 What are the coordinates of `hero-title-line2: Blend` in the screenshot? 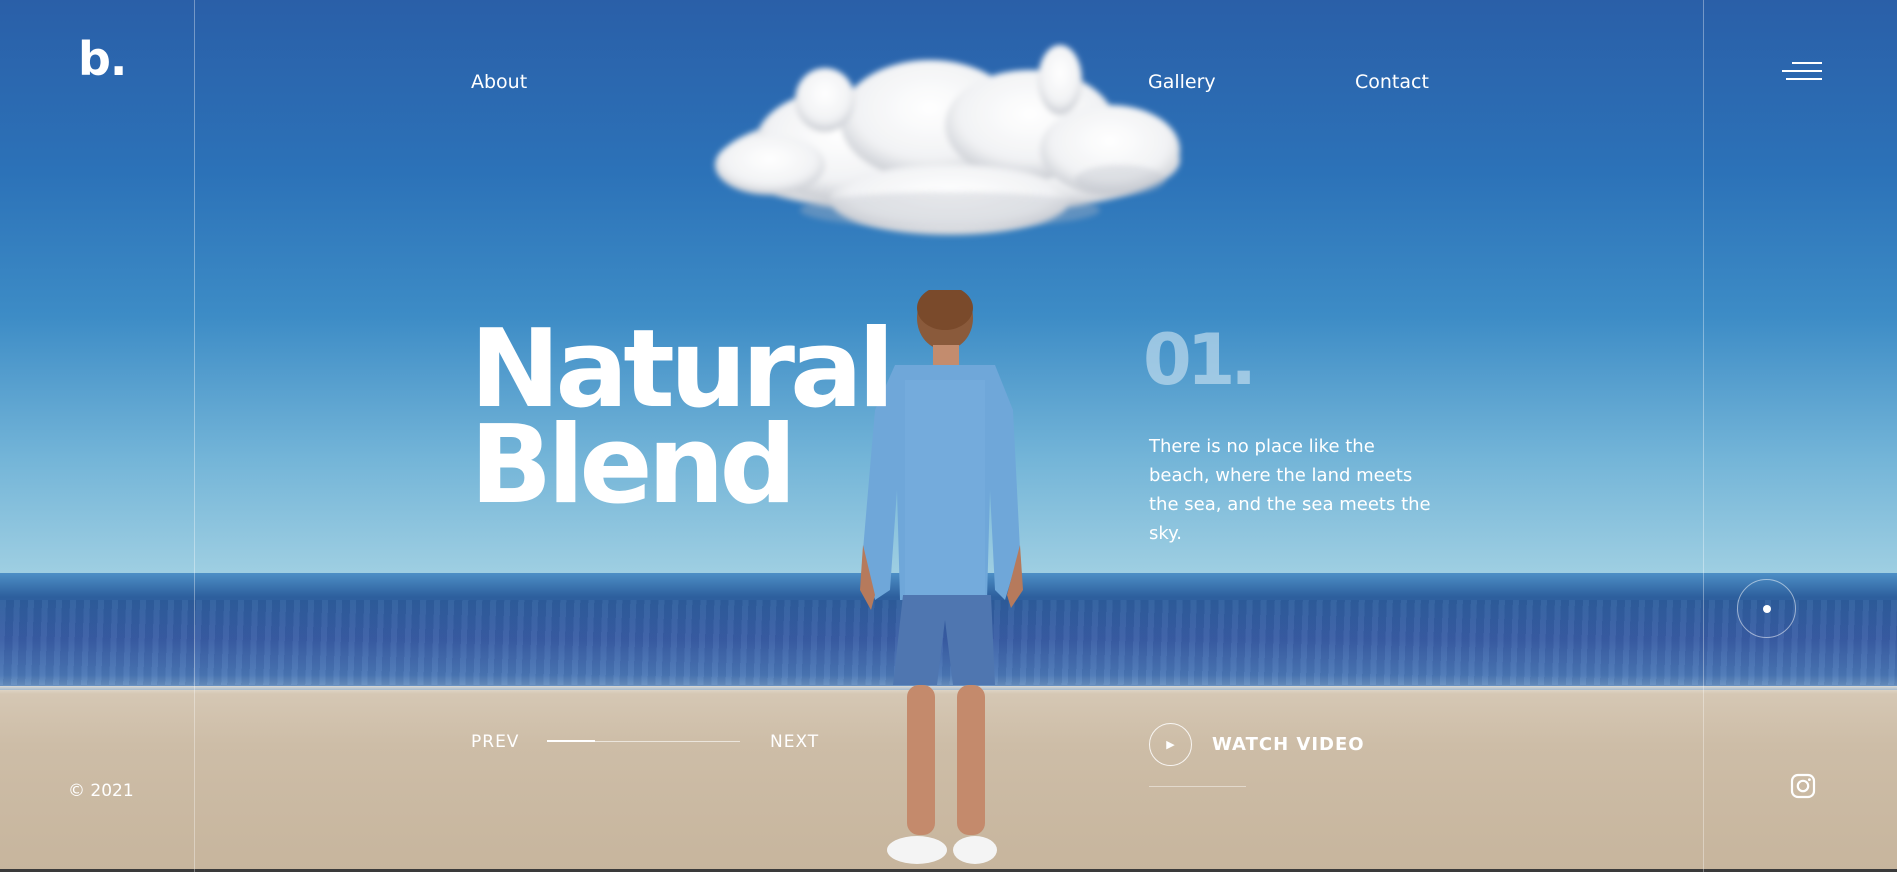 It's located at (633, 465).